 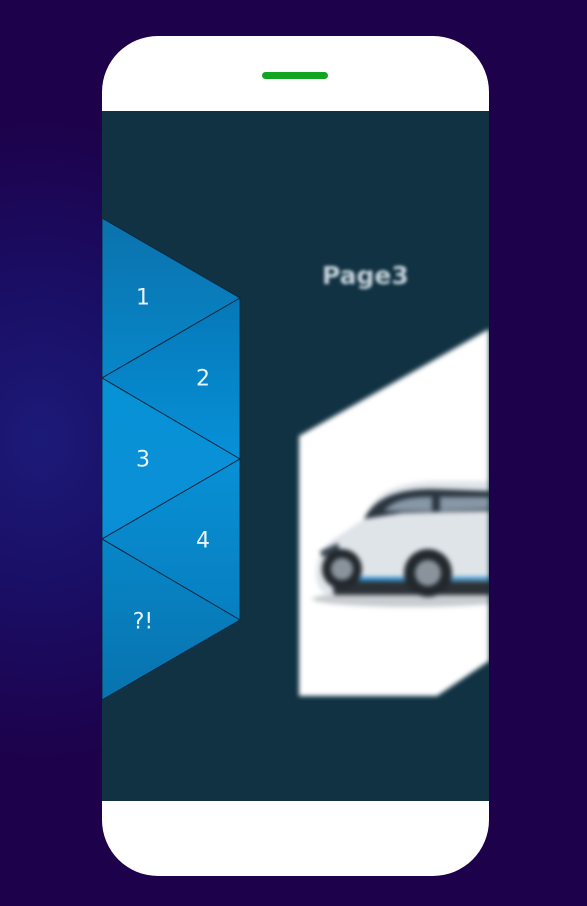 What do you see at coordinates (295, 75) in the screenshot?
I see `status-indicator` at bounding box center [295, 75].